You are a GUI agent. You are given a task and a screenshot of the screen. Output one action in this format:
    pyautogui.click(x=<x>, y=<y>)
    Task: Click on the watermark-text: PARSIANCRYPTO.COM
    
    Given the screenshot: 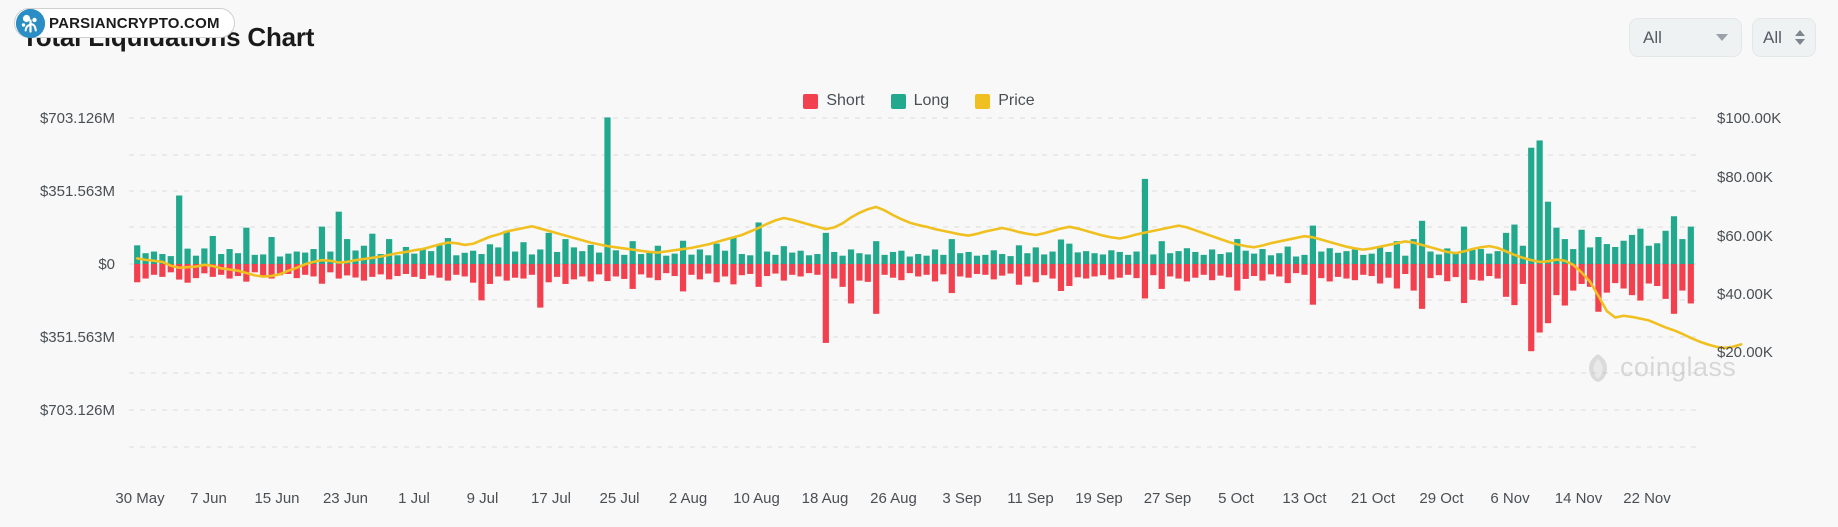 What is the action you would take?
    pyautogui.click(x=134, y=23)
    